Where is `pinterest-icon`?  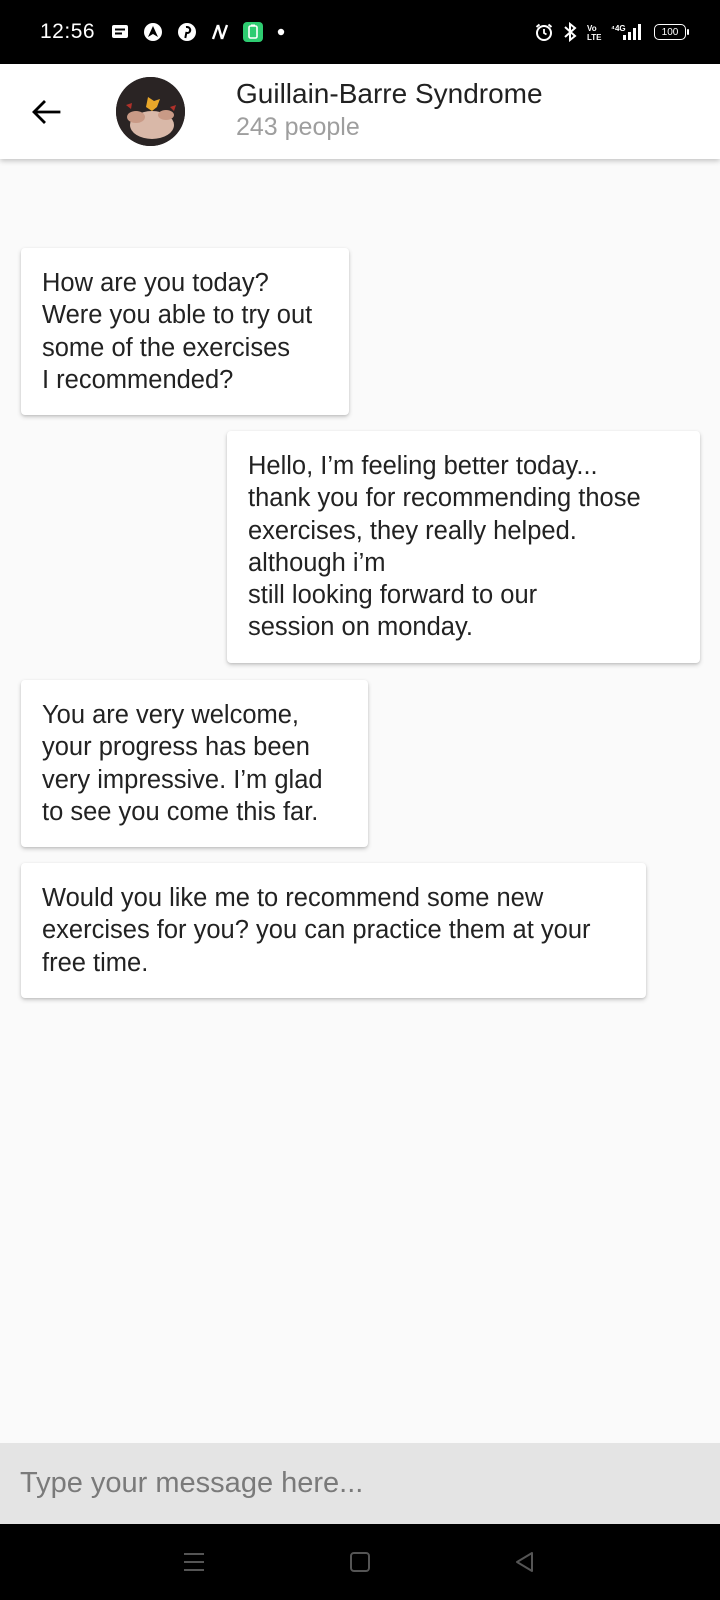
pinterest-icon is located at coordinates (187, 32).